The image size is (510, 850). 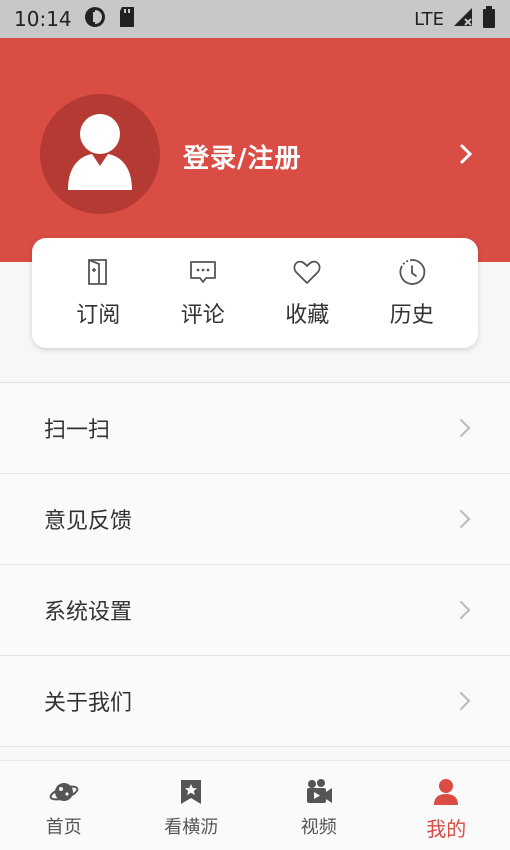 What do you see at coordinates (242, 156) in the screenshot?
I see `login-register-link: 登录/注册` at bounding box center [242, 156].